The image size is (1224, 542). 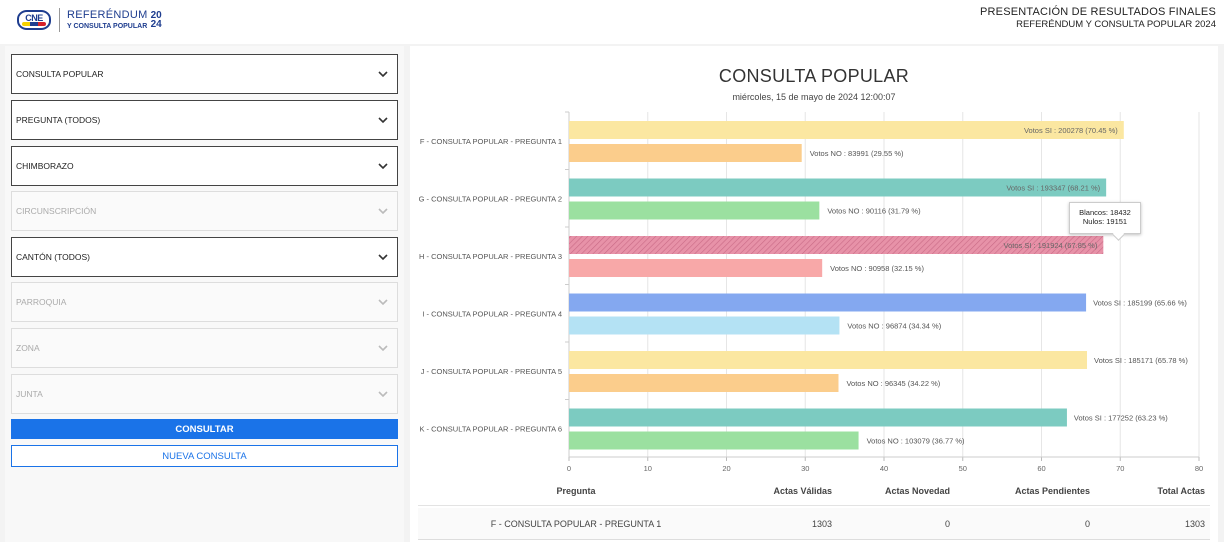 I want to click on bar-data-label: Votos SI : 193347 (68.21 %), so click(x=1053, y=188).